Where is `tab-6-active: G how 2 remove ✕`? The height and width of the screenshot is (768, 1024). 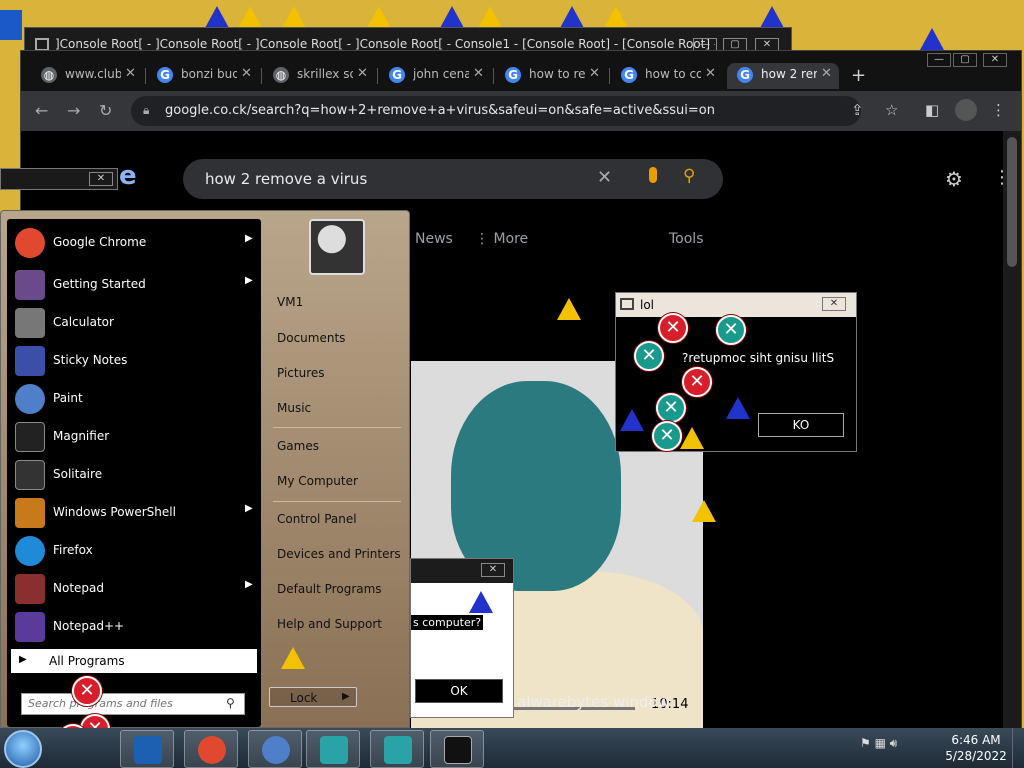 tab-6-active: G how 2 remove ✕ is located at coordinates (783, 76).